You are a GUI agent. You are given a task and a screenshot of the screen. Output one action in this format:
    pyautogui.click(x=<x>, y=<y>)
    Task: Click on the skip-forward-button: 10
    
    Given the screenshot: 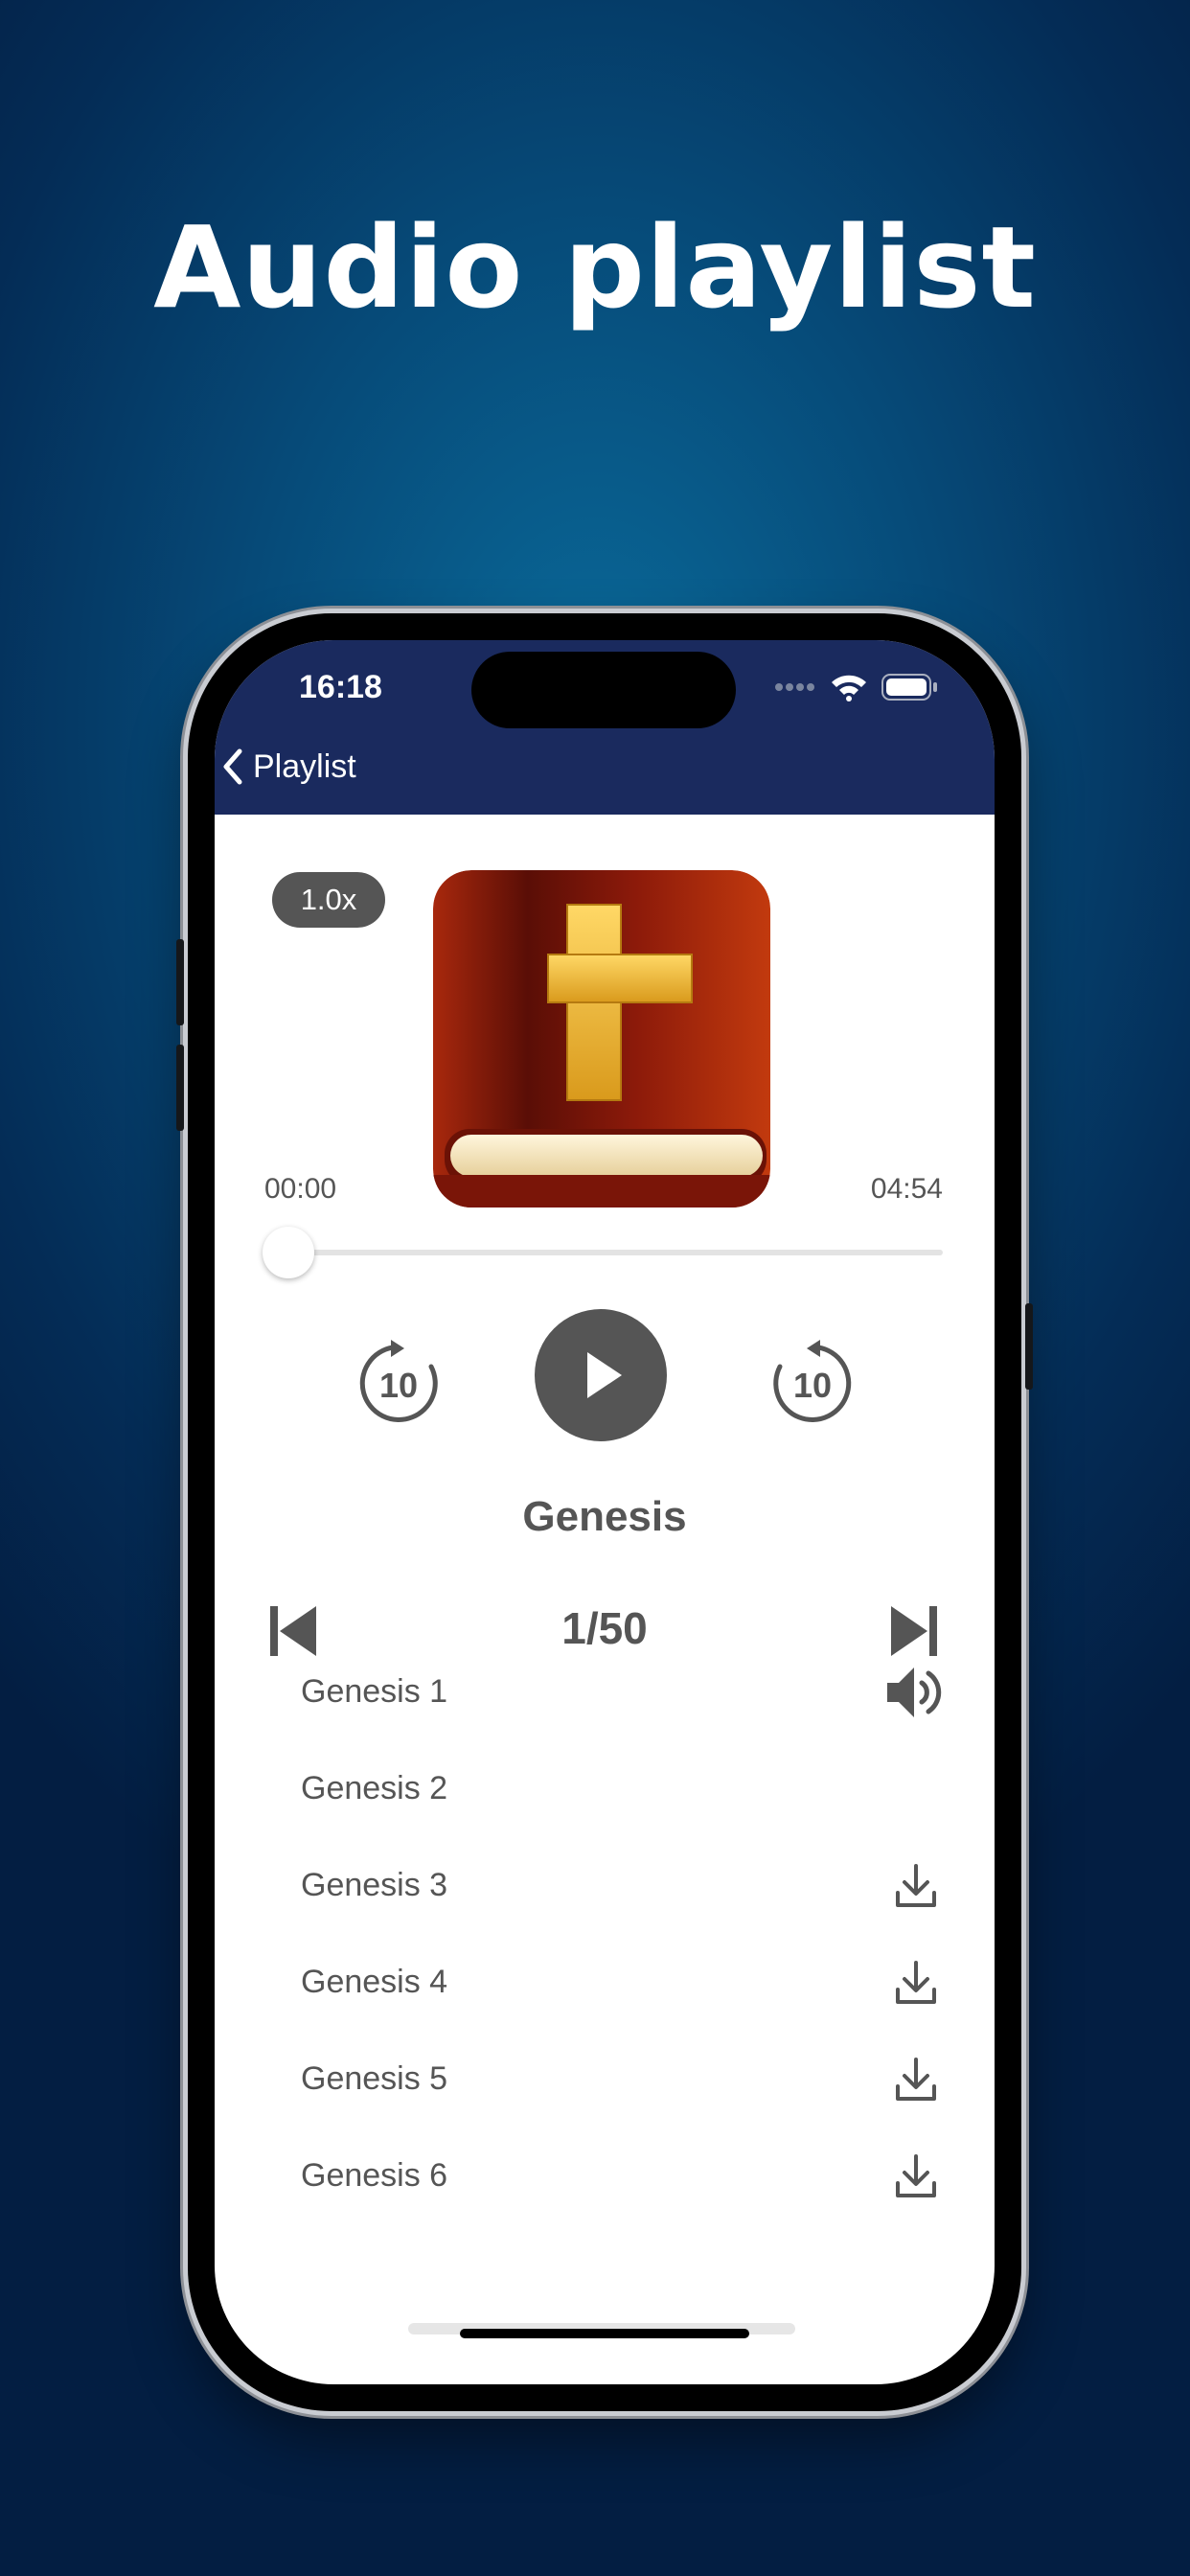 What is the action you would take?
    pyautogui.click(x=812, y=1384)
    